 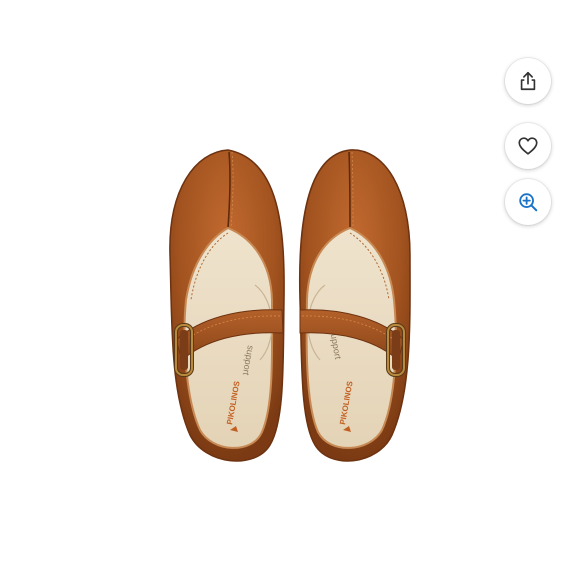 I want to click on right-shoe: support PIKOLINOS, so click(x=354, y=305).